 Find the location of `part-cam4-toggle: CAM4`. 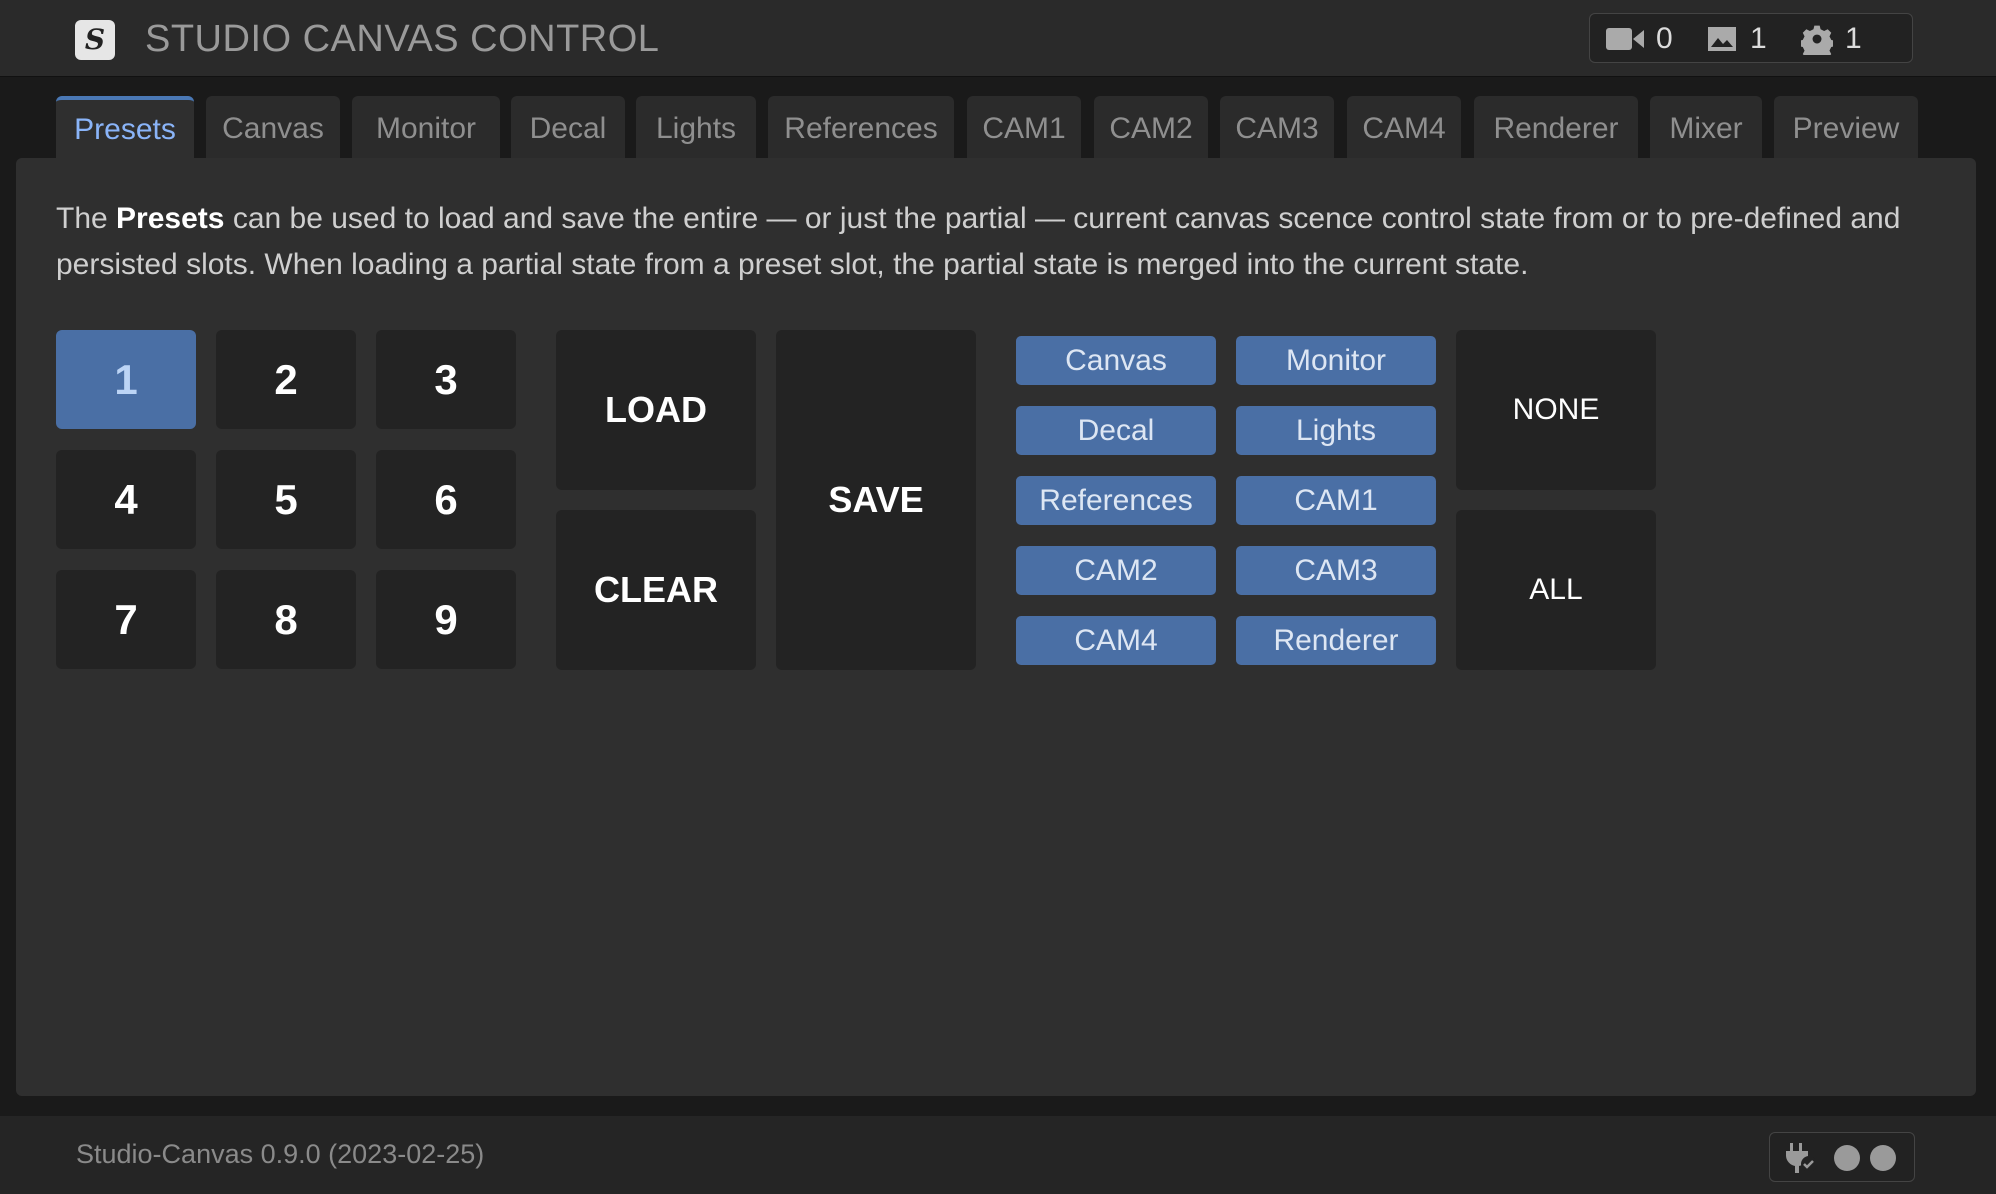

part-cam4-toggle: CAM4 is located at coordinates (1116, 640).